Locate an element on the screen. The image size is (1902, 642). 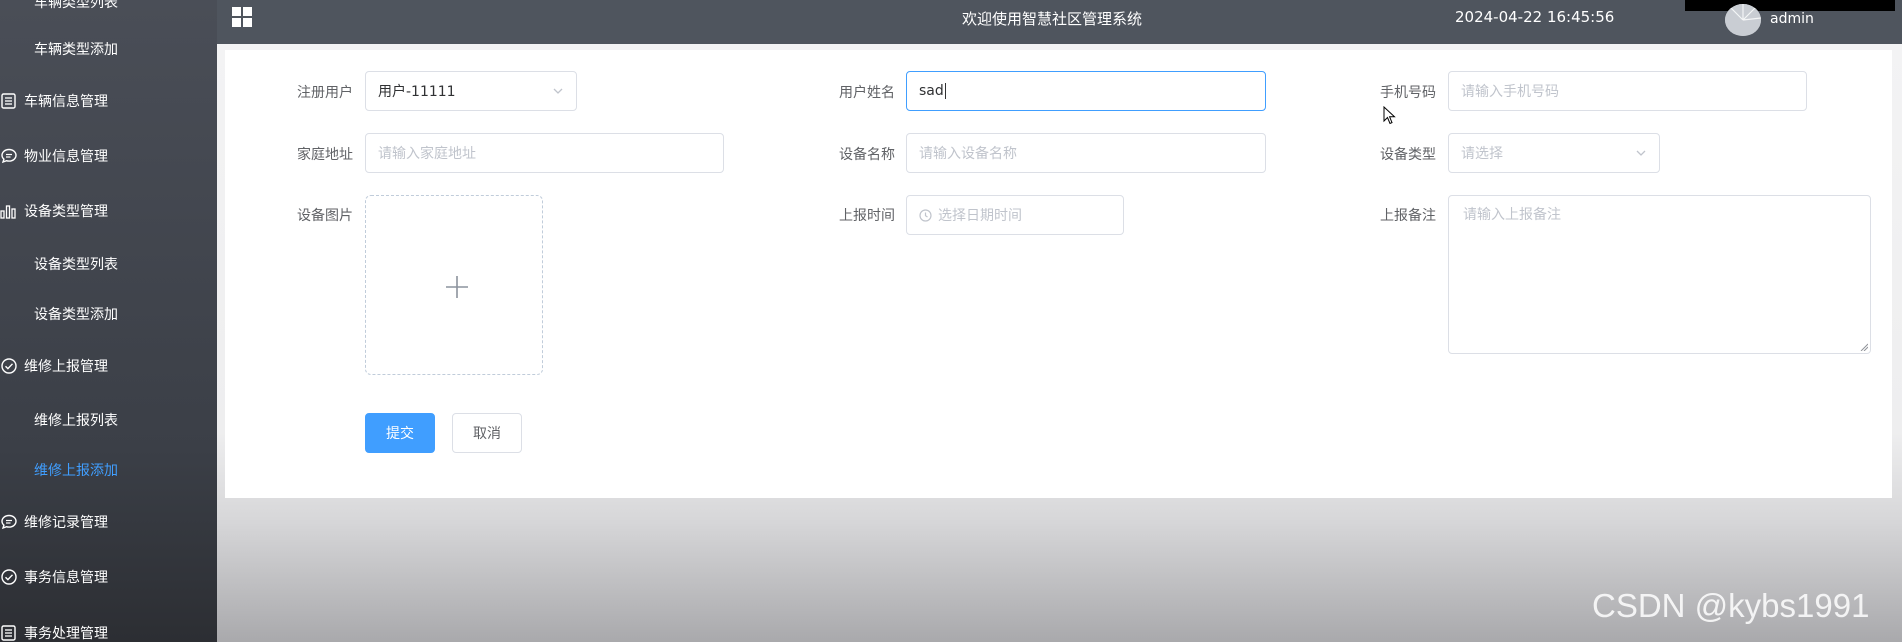
mouse-cursor-icon is located at coordinates (1390, 116).